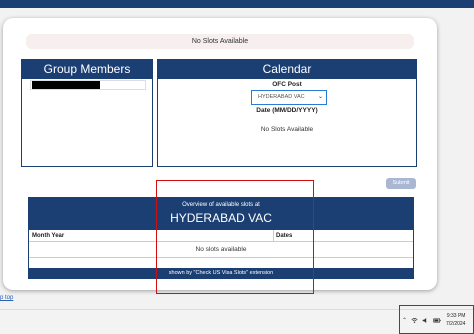 The image size is (474, 334). What do you see at coordinates (287, 69) in the screenshot?
I see `calendar-title: Calendar` at bounding box center [287, 69].